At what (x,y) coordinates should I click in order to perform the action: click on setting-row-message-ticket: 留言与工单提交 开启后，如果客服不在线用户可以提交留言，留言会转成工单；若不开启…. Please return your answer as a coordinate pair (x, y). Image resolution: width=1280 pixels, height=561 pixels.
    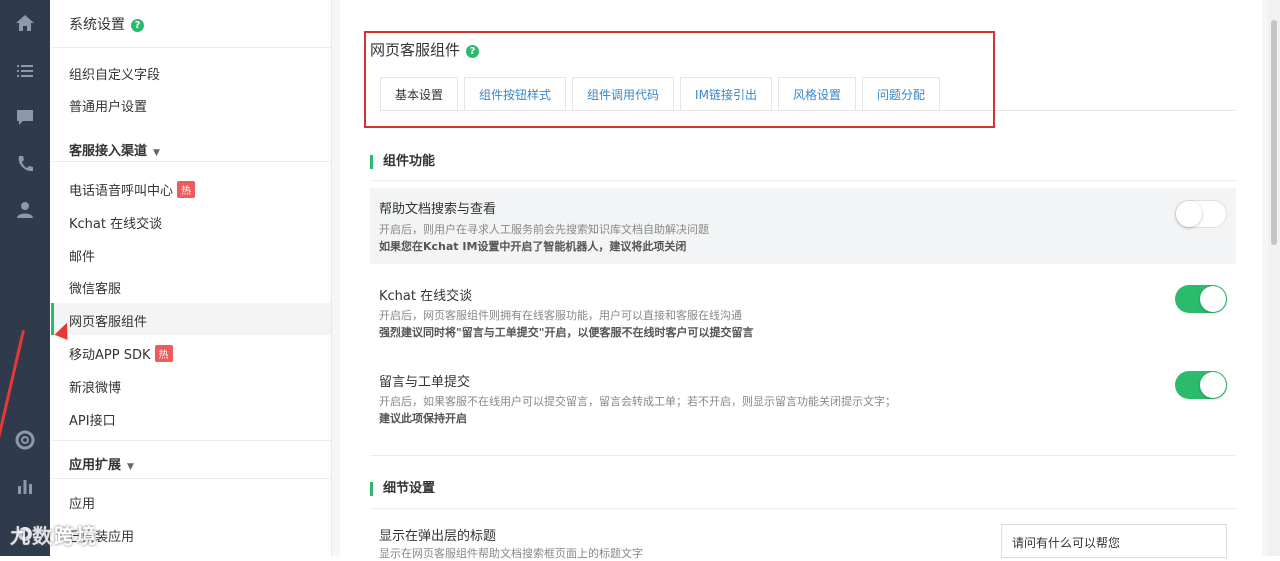
    Looking at the image, I should click on (803, 396).